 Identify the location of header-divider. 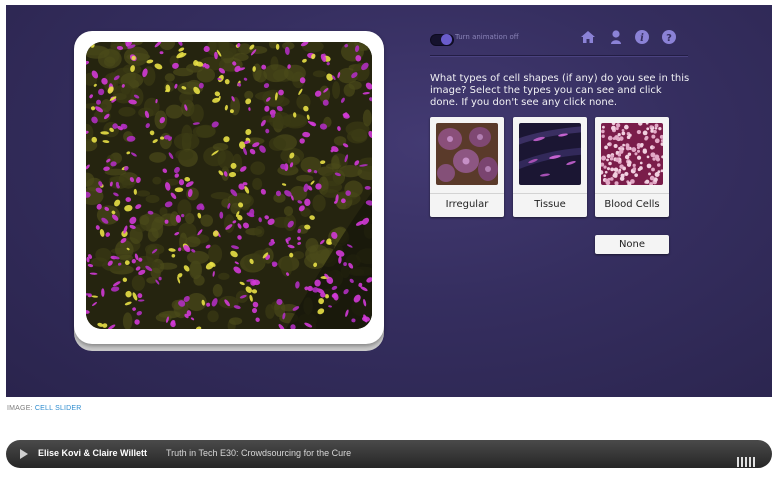
(559, 55).